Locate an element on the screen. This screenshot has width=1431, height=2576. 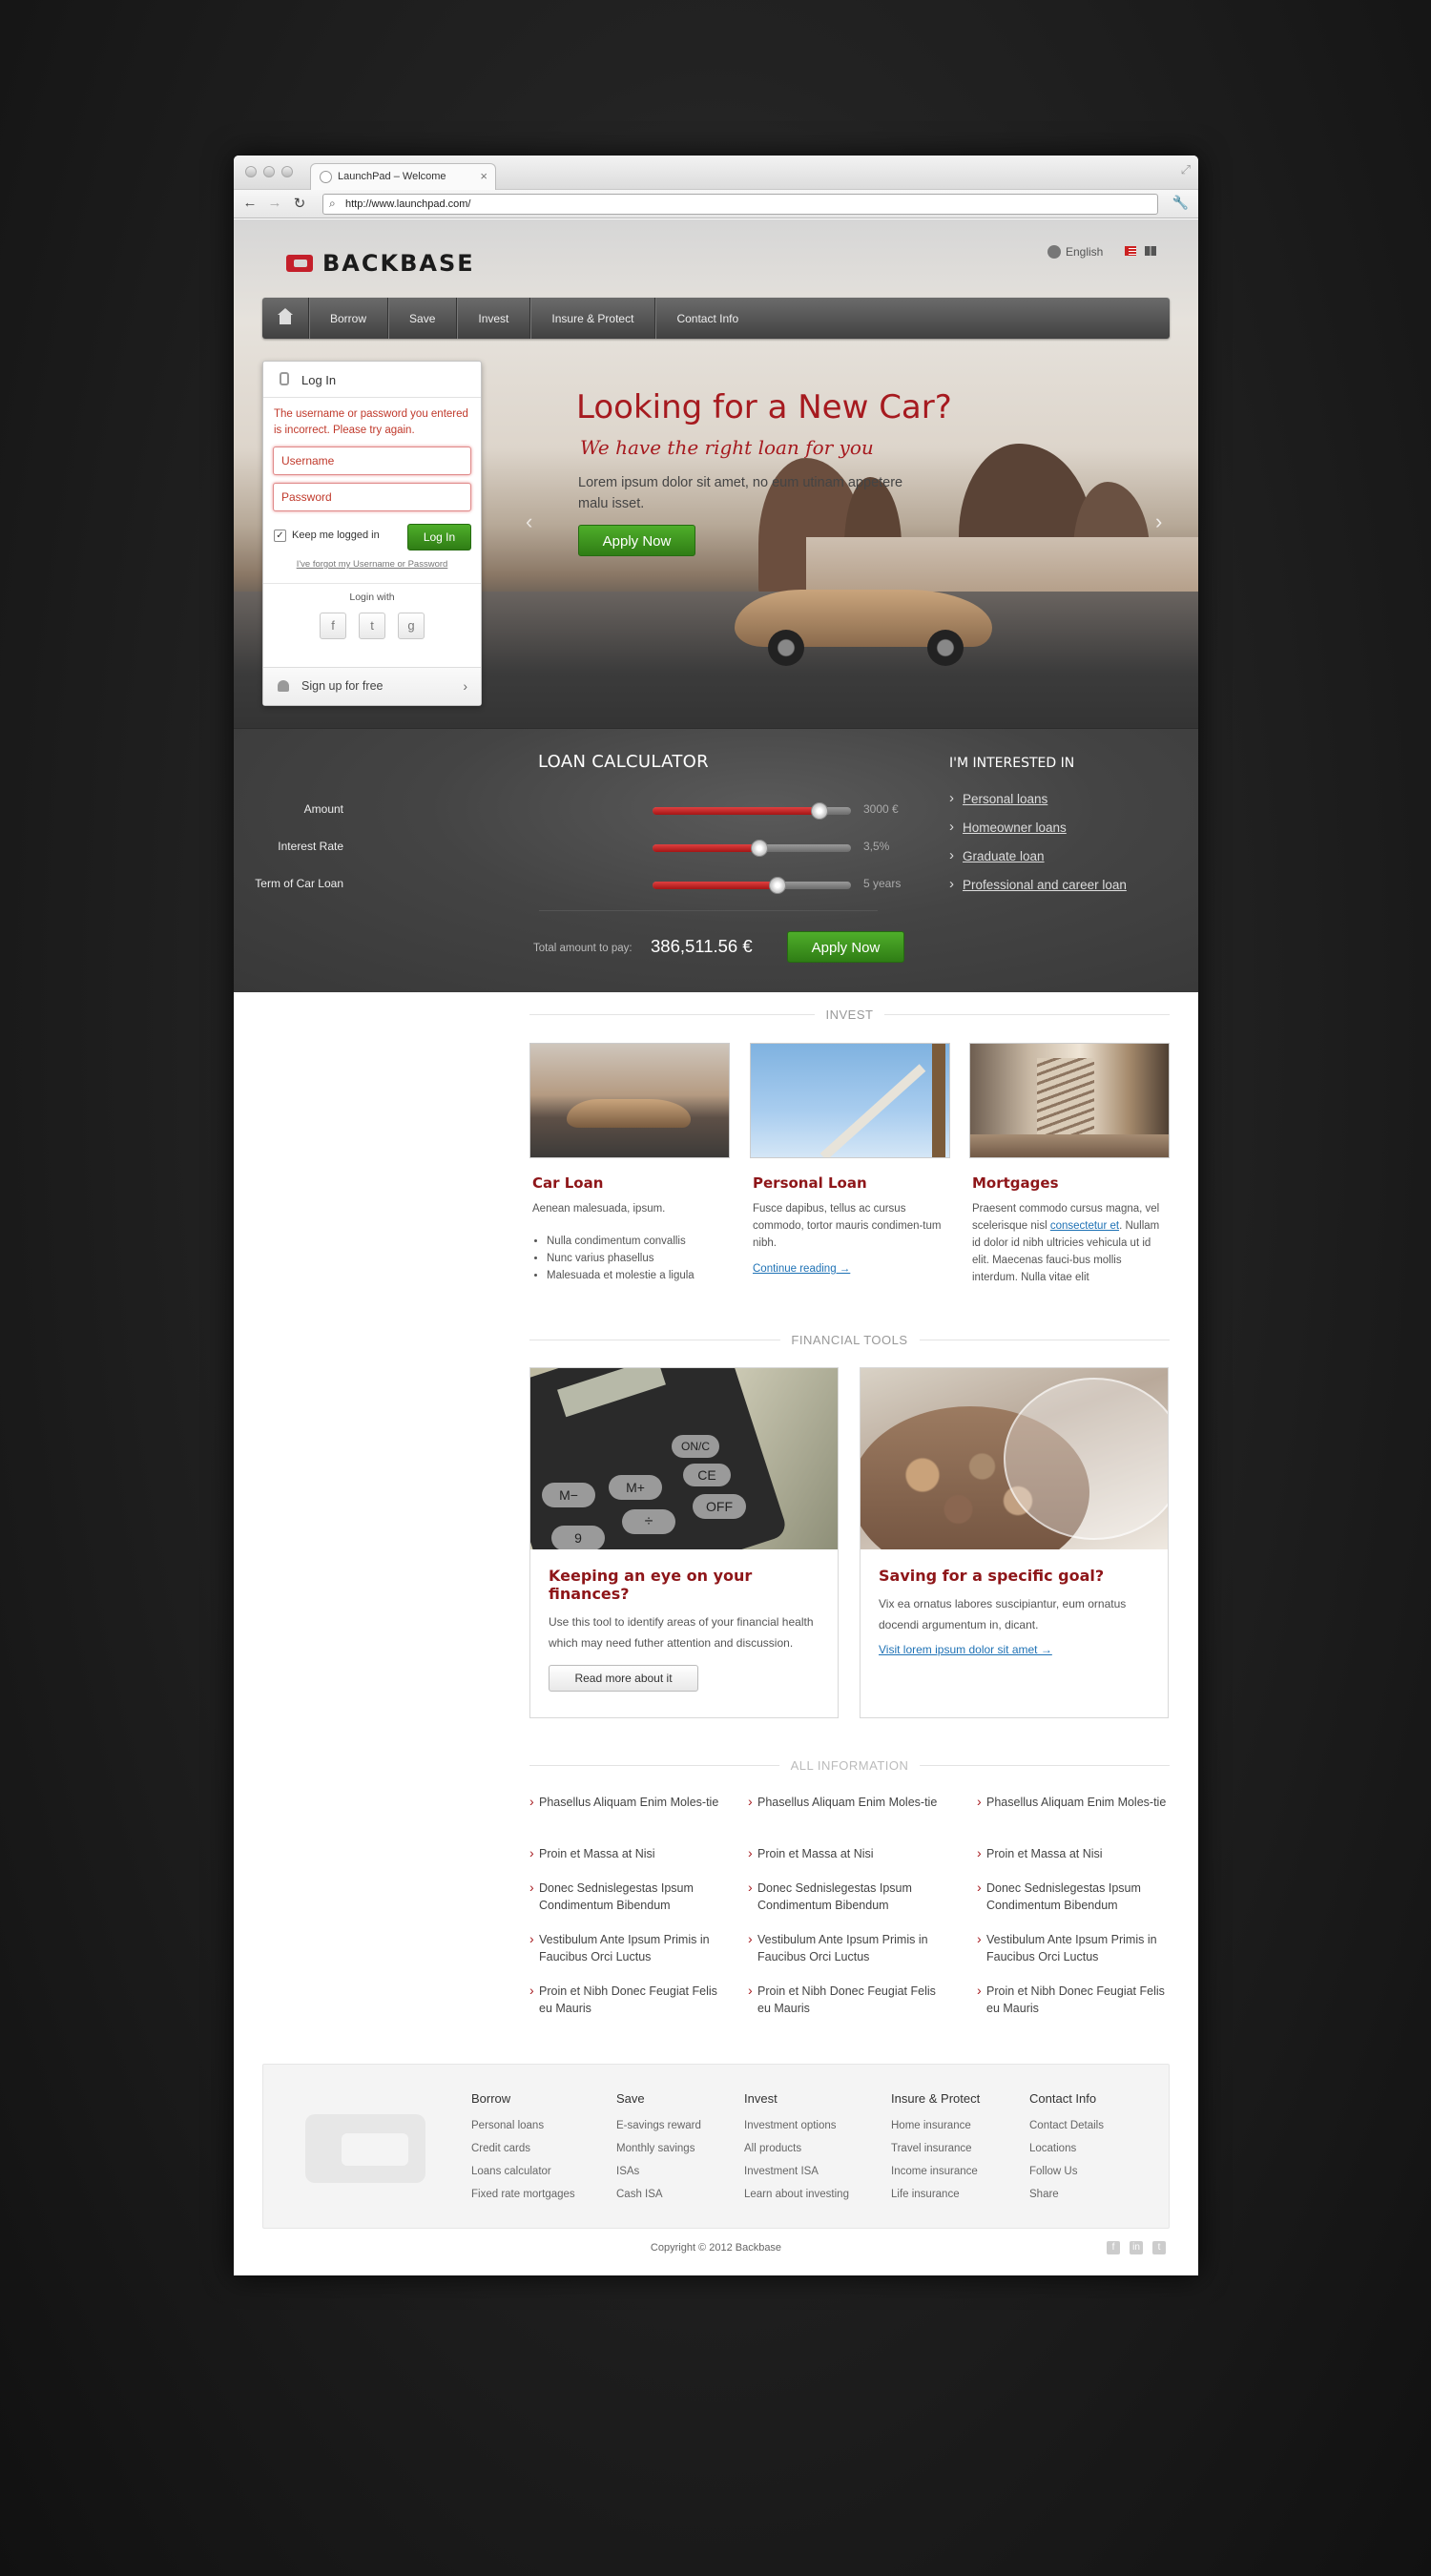
footer-link: Monthly savings is located at coordinates (658, 2148).